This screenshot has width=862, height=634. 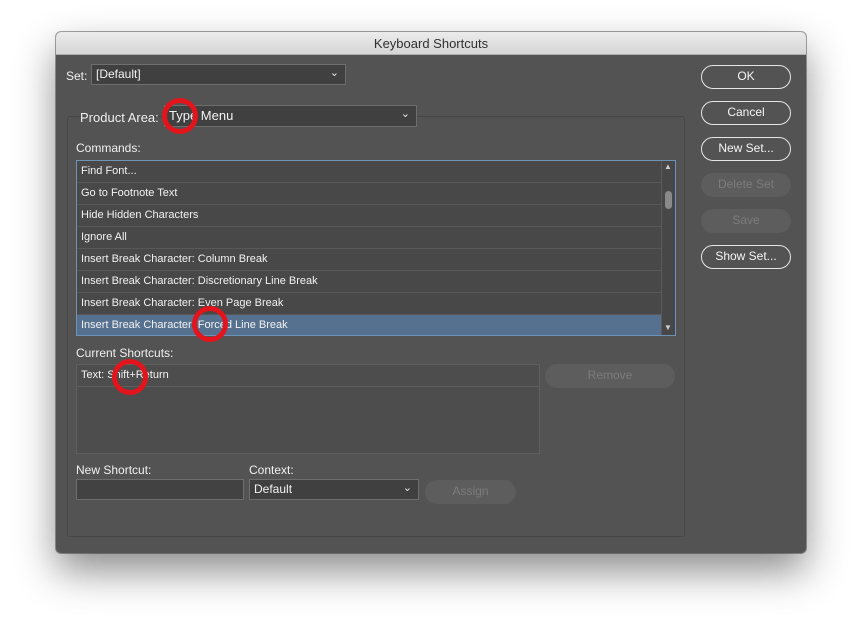 What do you see at coordinates (119, 117) in the screenshot?
I see `product-area-label: Product Area:` at bounding box center [119, 117].